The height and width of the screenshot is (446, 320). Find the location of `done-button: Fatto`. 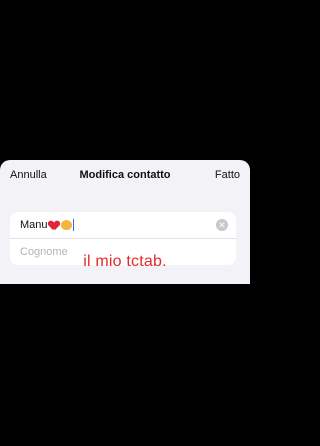

done-button: Fatto is located at coordinates (227, 175).